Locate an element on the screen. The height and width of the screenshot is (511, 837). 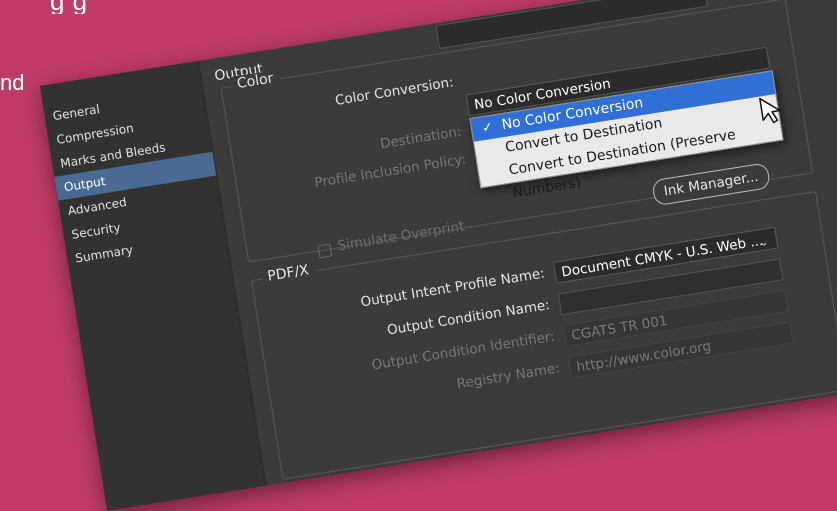
check-icon: ✓ is located at coordinates (487, 128).